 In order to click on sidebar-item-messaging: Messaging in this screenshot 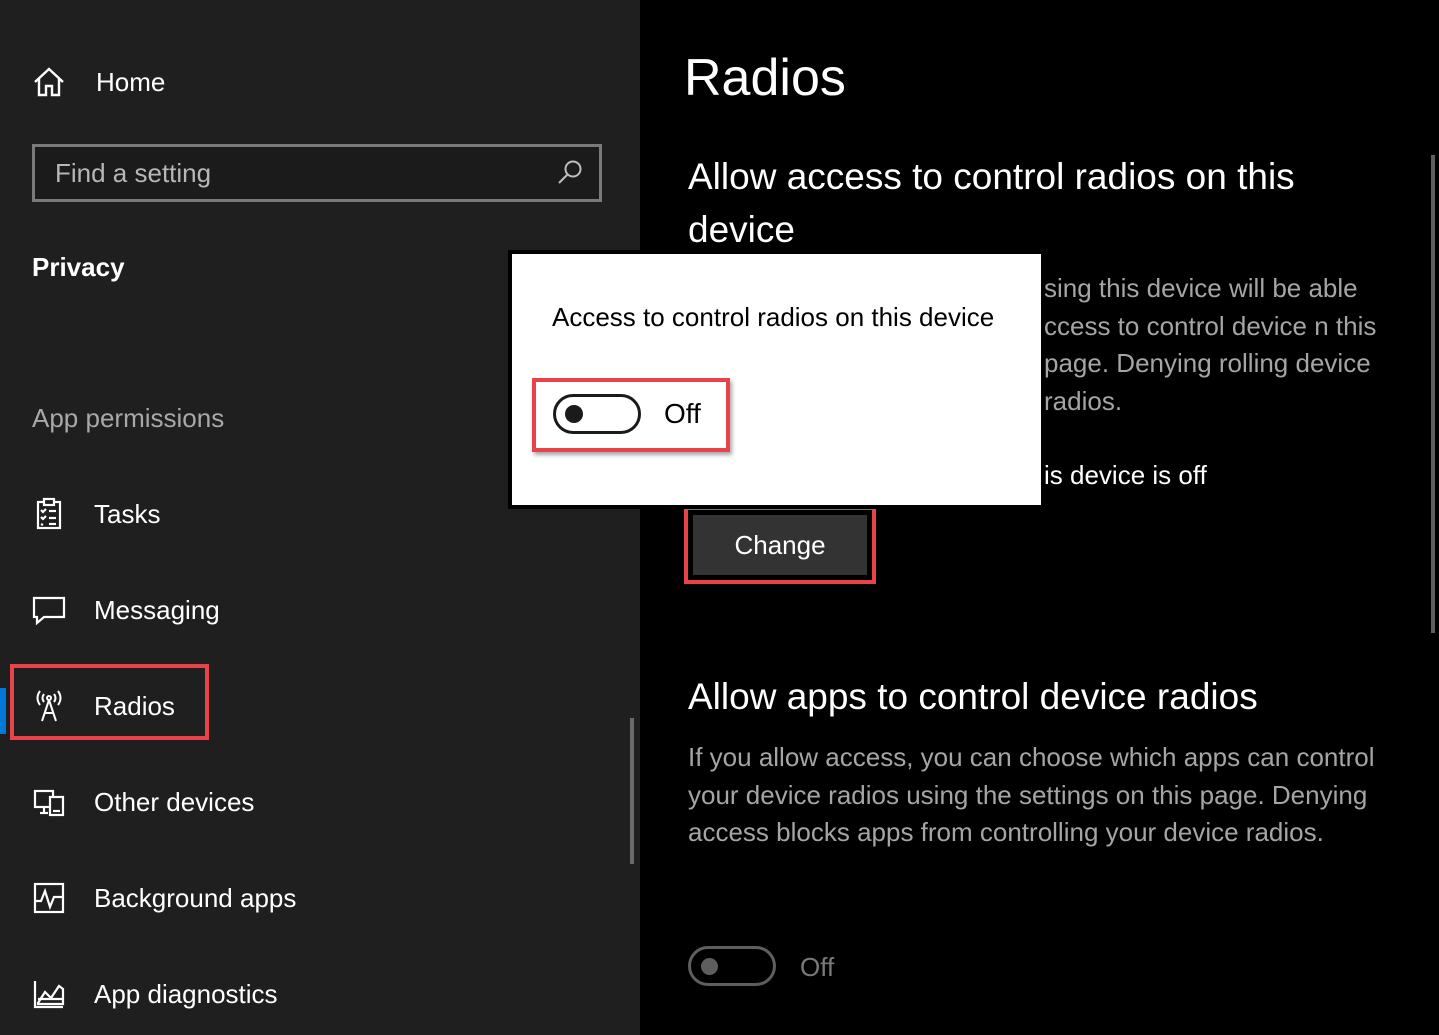, I will do `click(320, 610)`.